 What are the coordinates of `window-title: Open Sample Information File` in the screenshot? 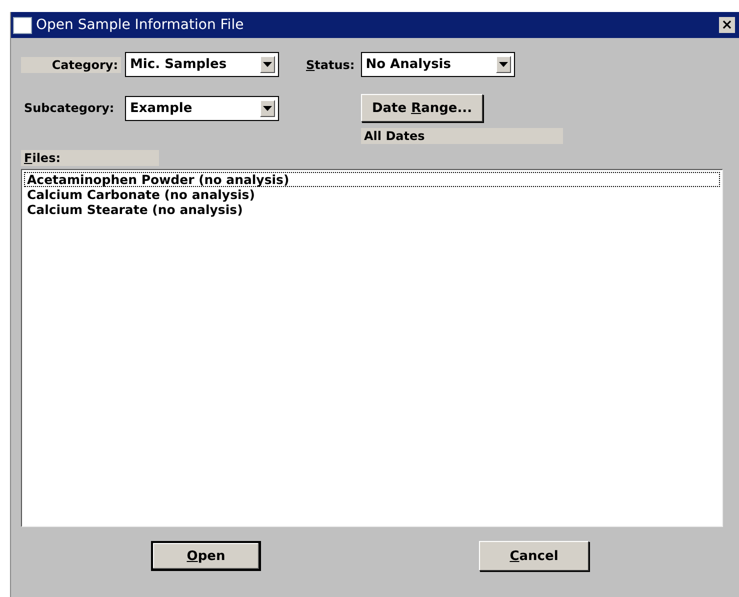 It's located at (140, 25).